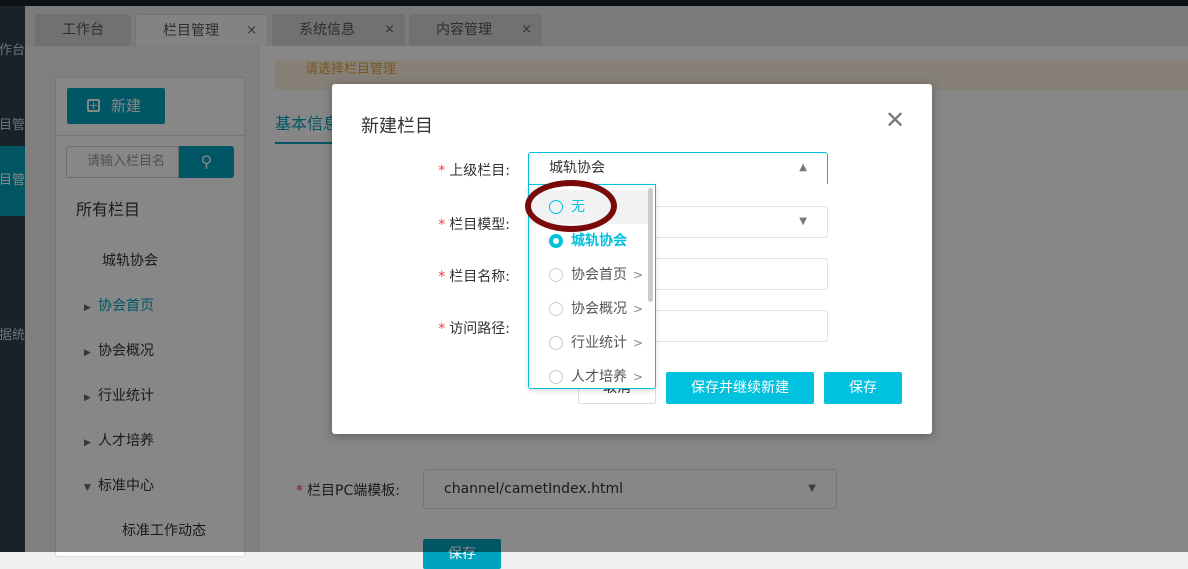  I want to click on access-path-label: * 访问路径:, so click(474, 329).